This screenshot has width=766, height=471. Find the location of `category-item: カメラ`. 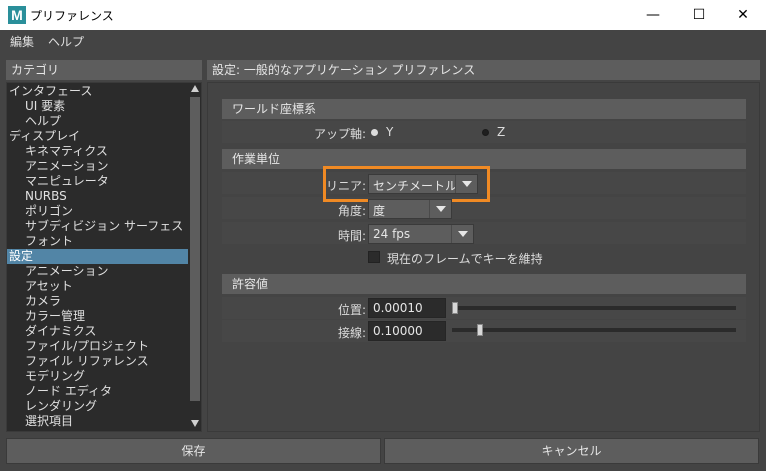

category-item: カメラ is located at coordinates (97, 301).